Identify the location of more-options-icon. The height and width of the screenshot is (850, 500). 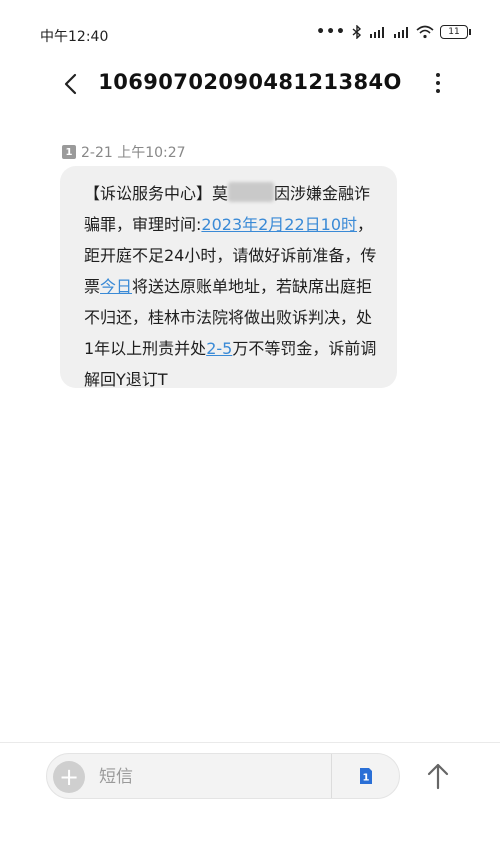
(438, 83).